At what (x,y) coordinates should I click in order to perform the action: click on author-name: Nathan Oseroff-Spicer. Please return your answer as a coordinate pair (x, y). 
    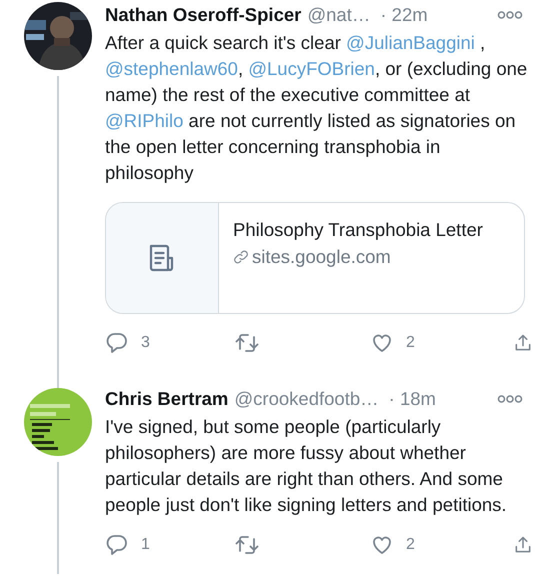
    Looking at the image, I should click on (203, 15).